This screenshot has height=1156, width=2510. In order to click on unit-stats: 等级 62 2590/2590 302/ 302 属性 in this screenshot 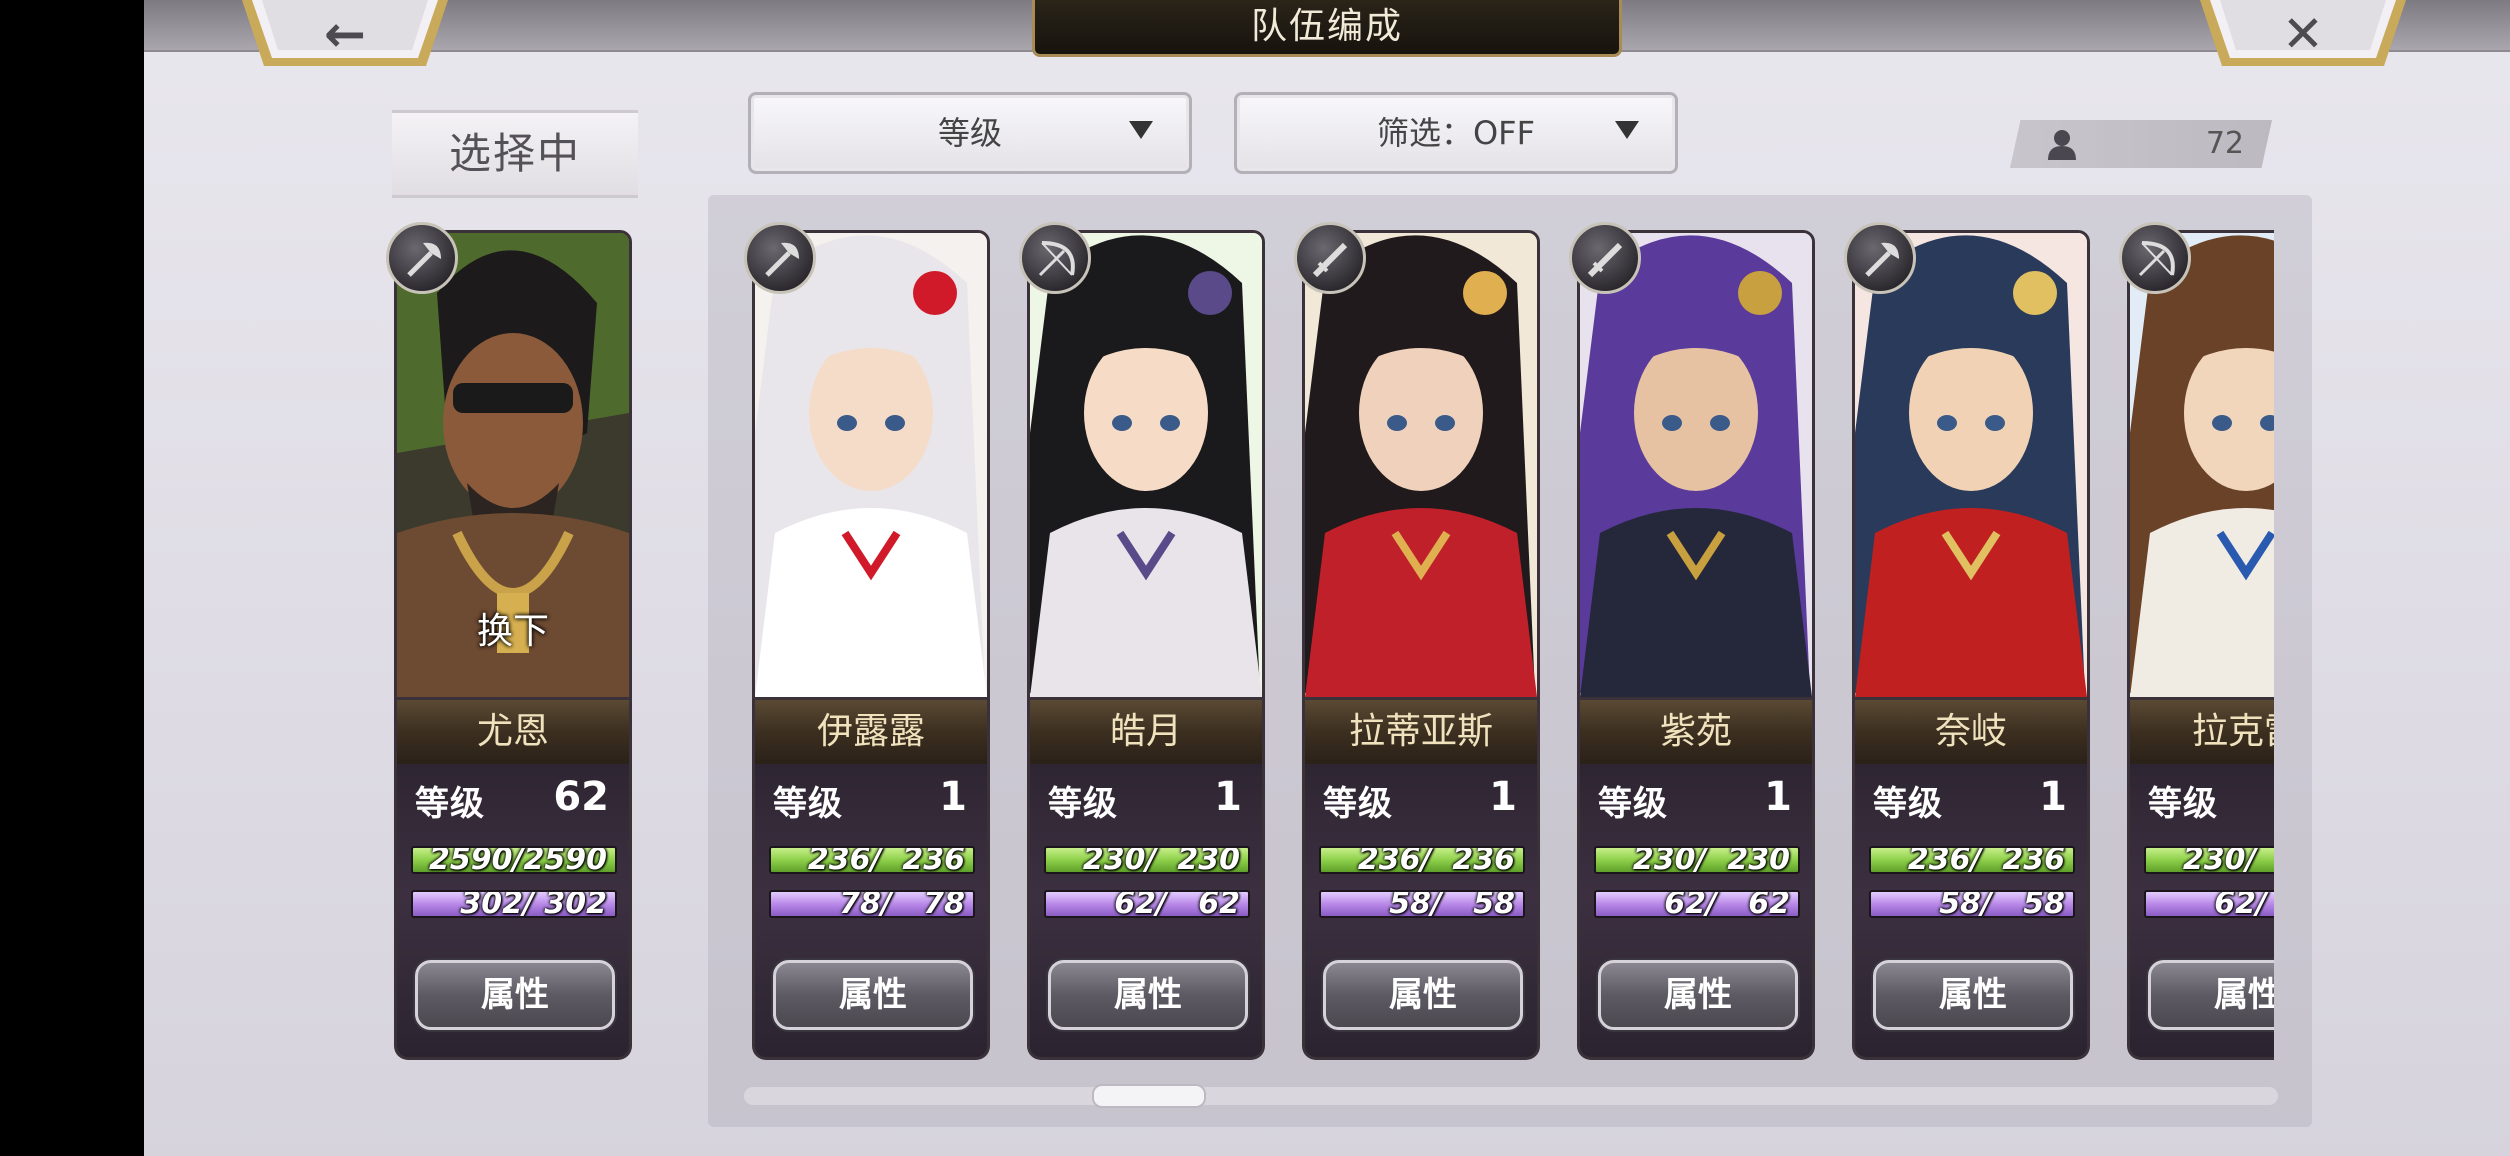, I will do `click(513, 912)`.